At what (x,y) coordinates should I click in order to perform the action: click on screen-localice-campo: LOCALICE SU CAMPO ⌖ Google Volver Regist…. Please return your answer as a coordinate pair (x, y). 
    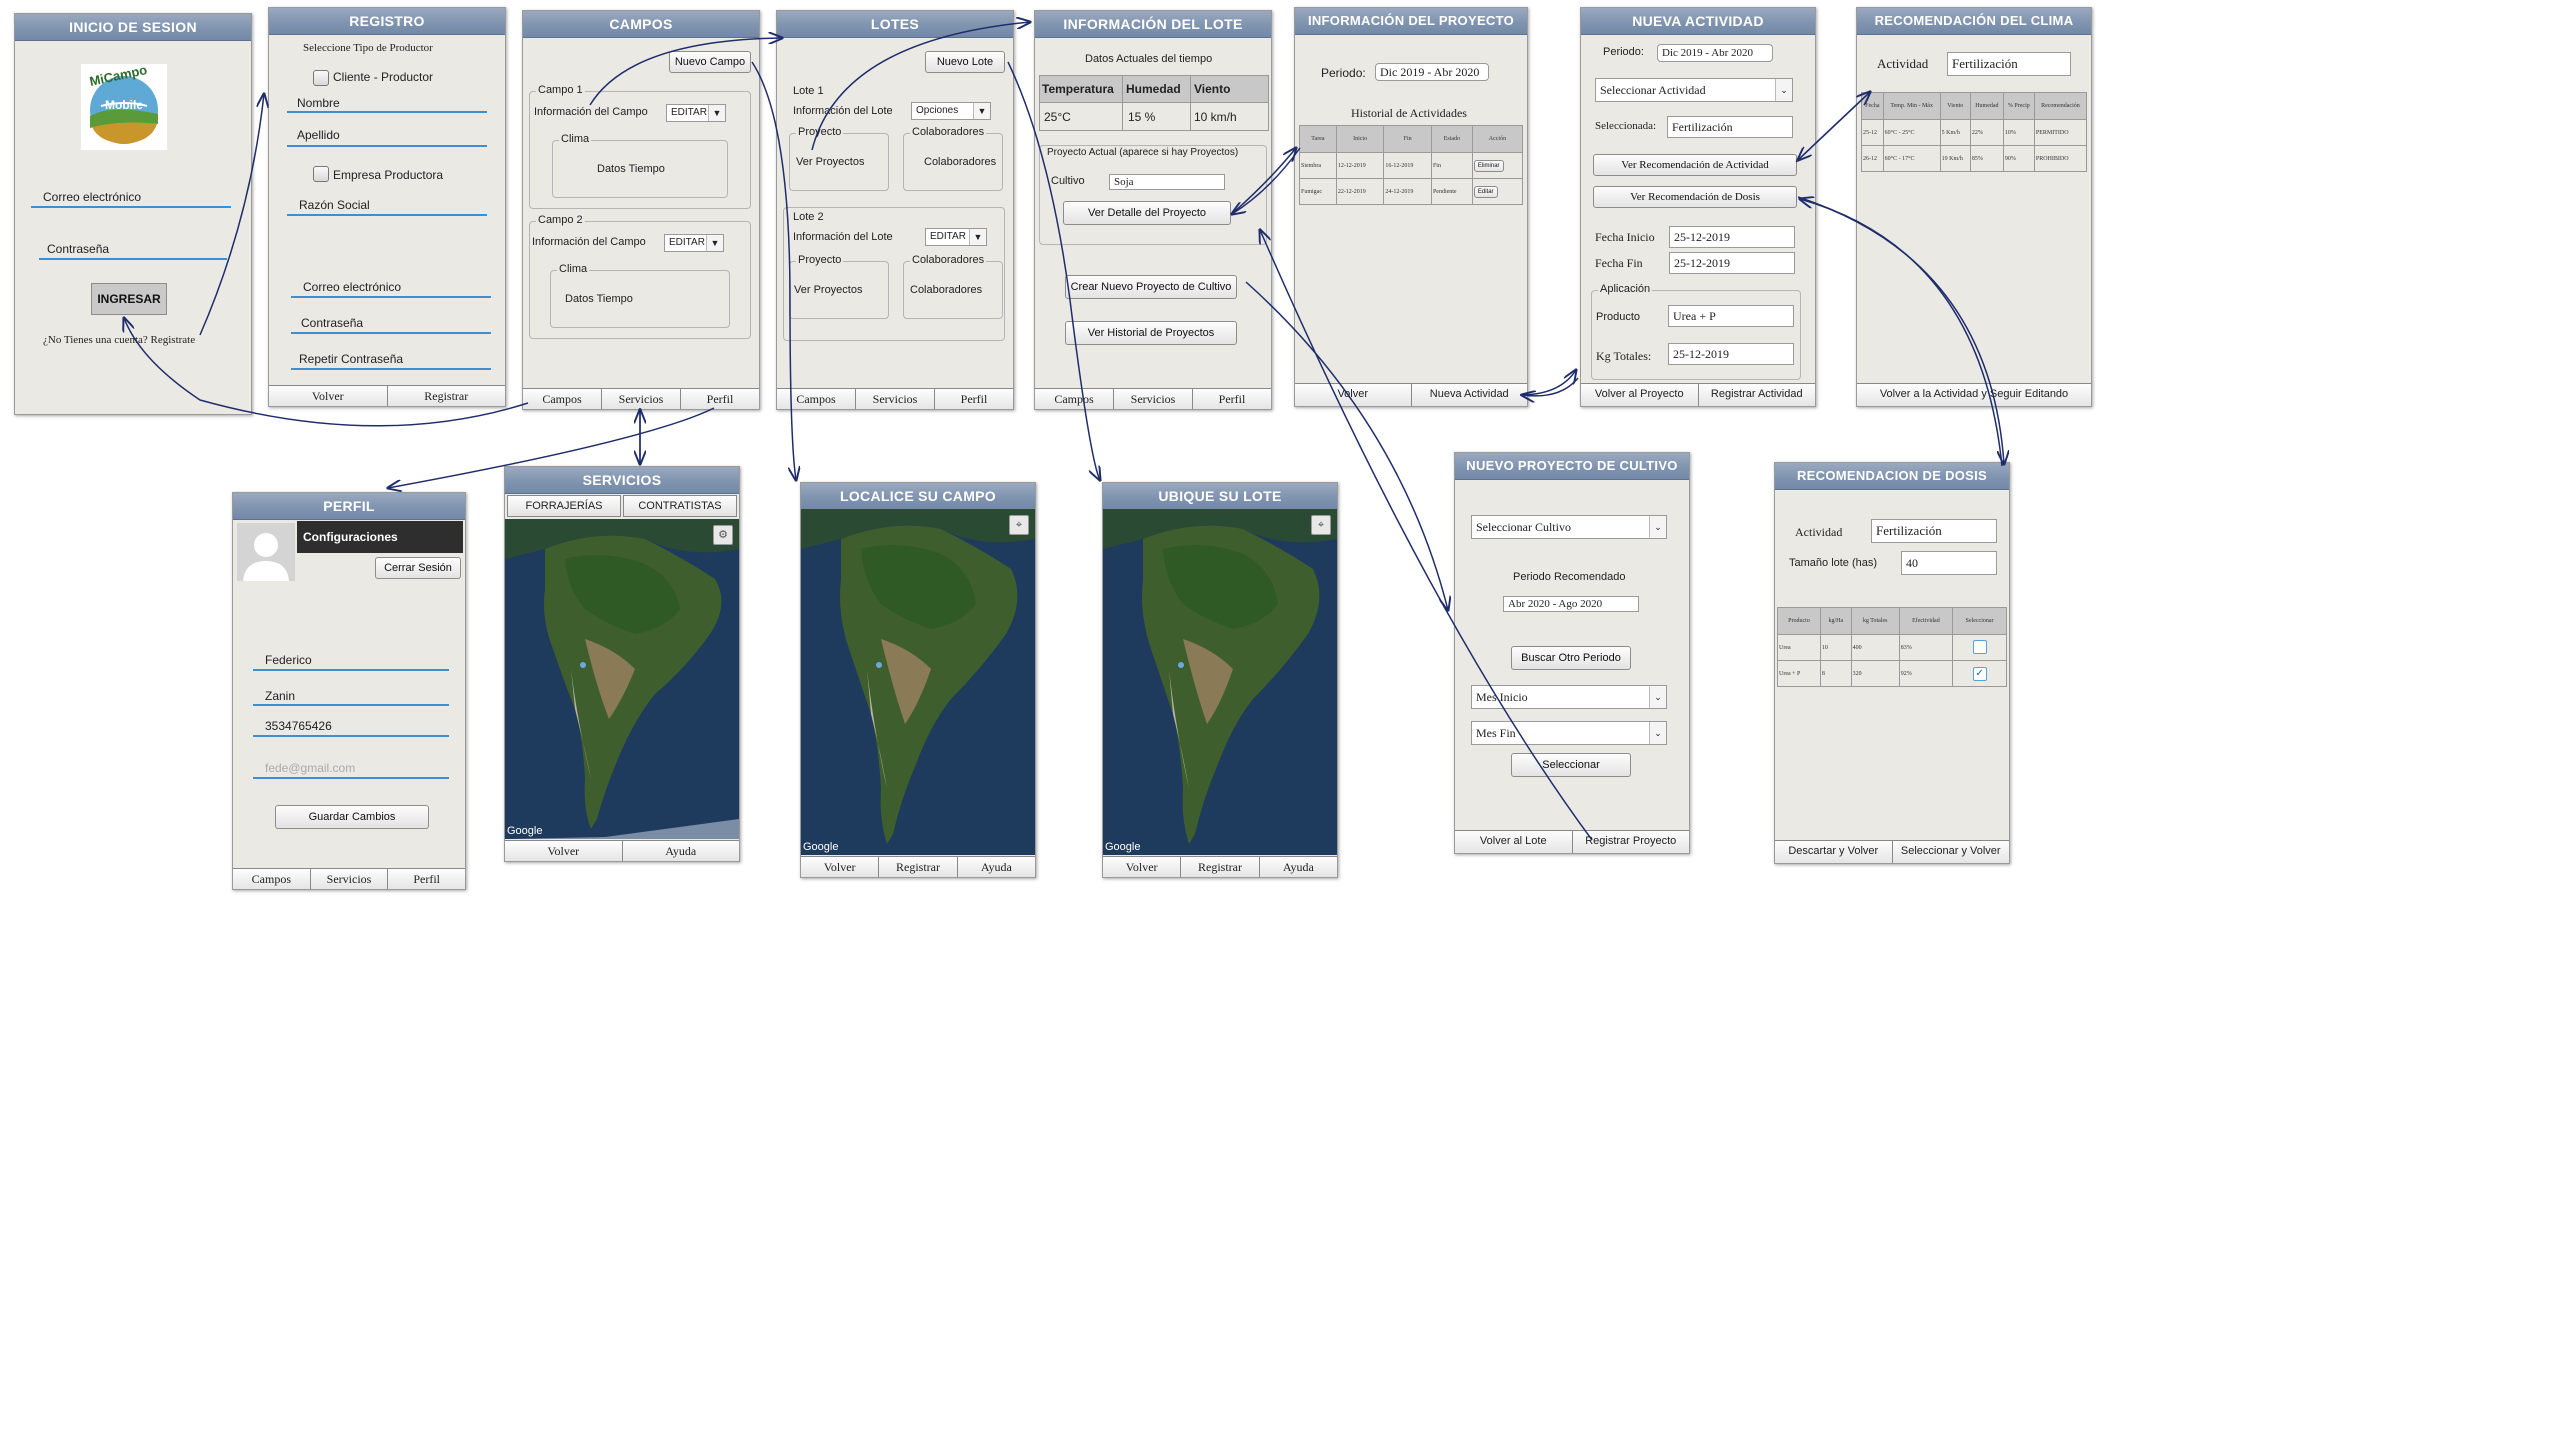
    Looking at the image, I should click on (918, 680).